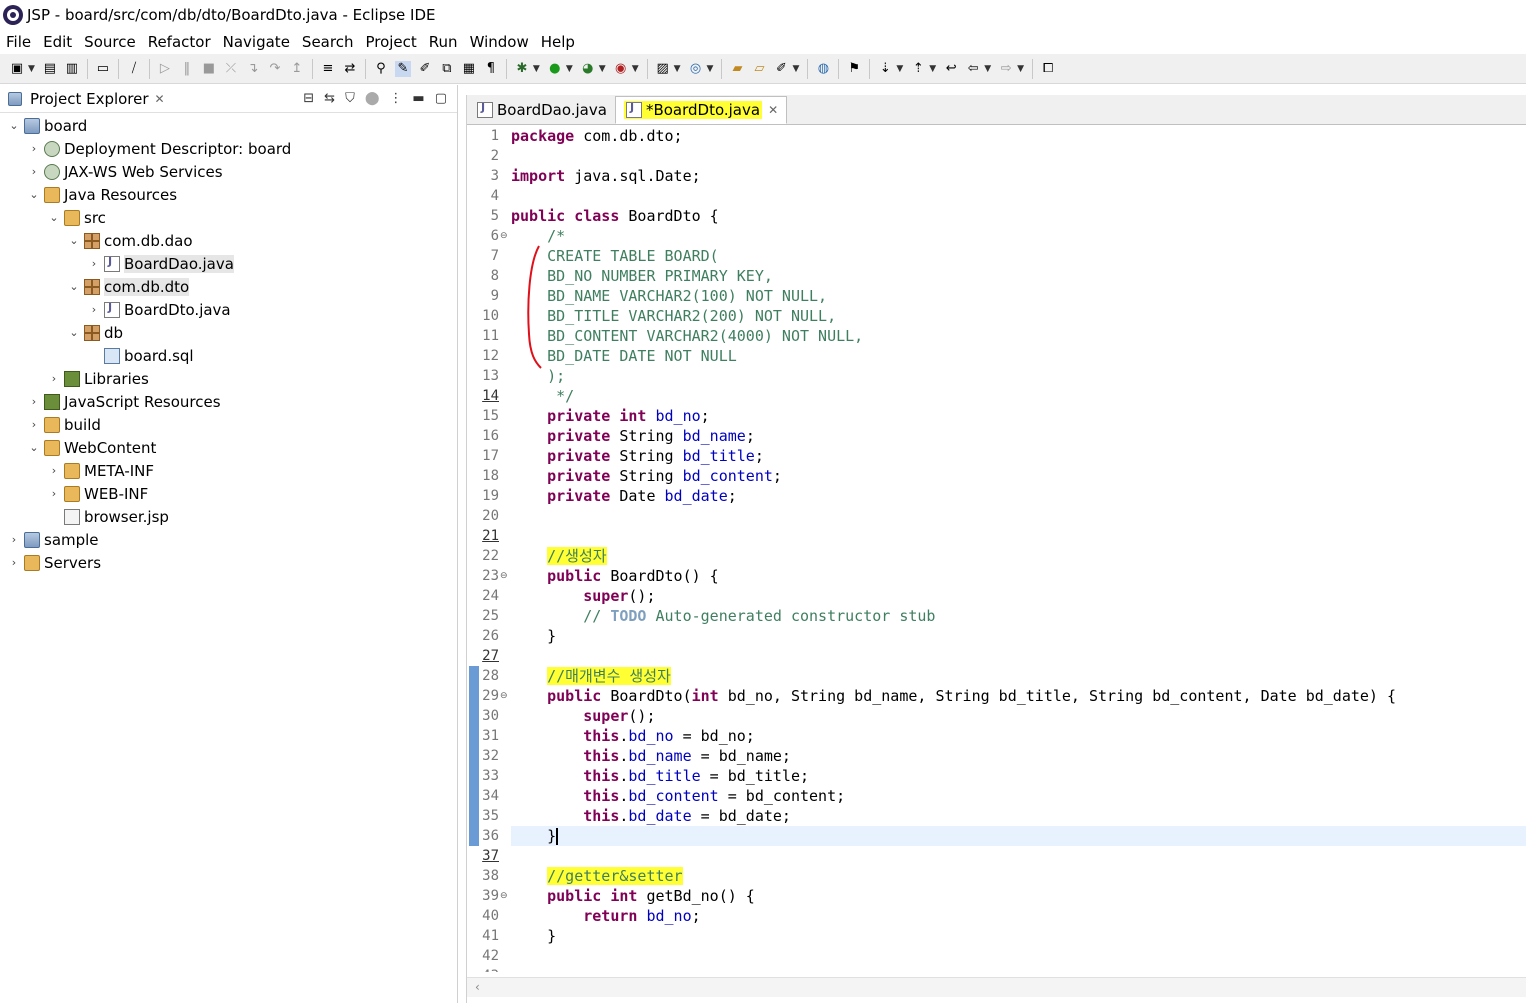  Describe the element at coordinates (165, 69) in the screenshot. I see `resume-icon: ▷` at that location.